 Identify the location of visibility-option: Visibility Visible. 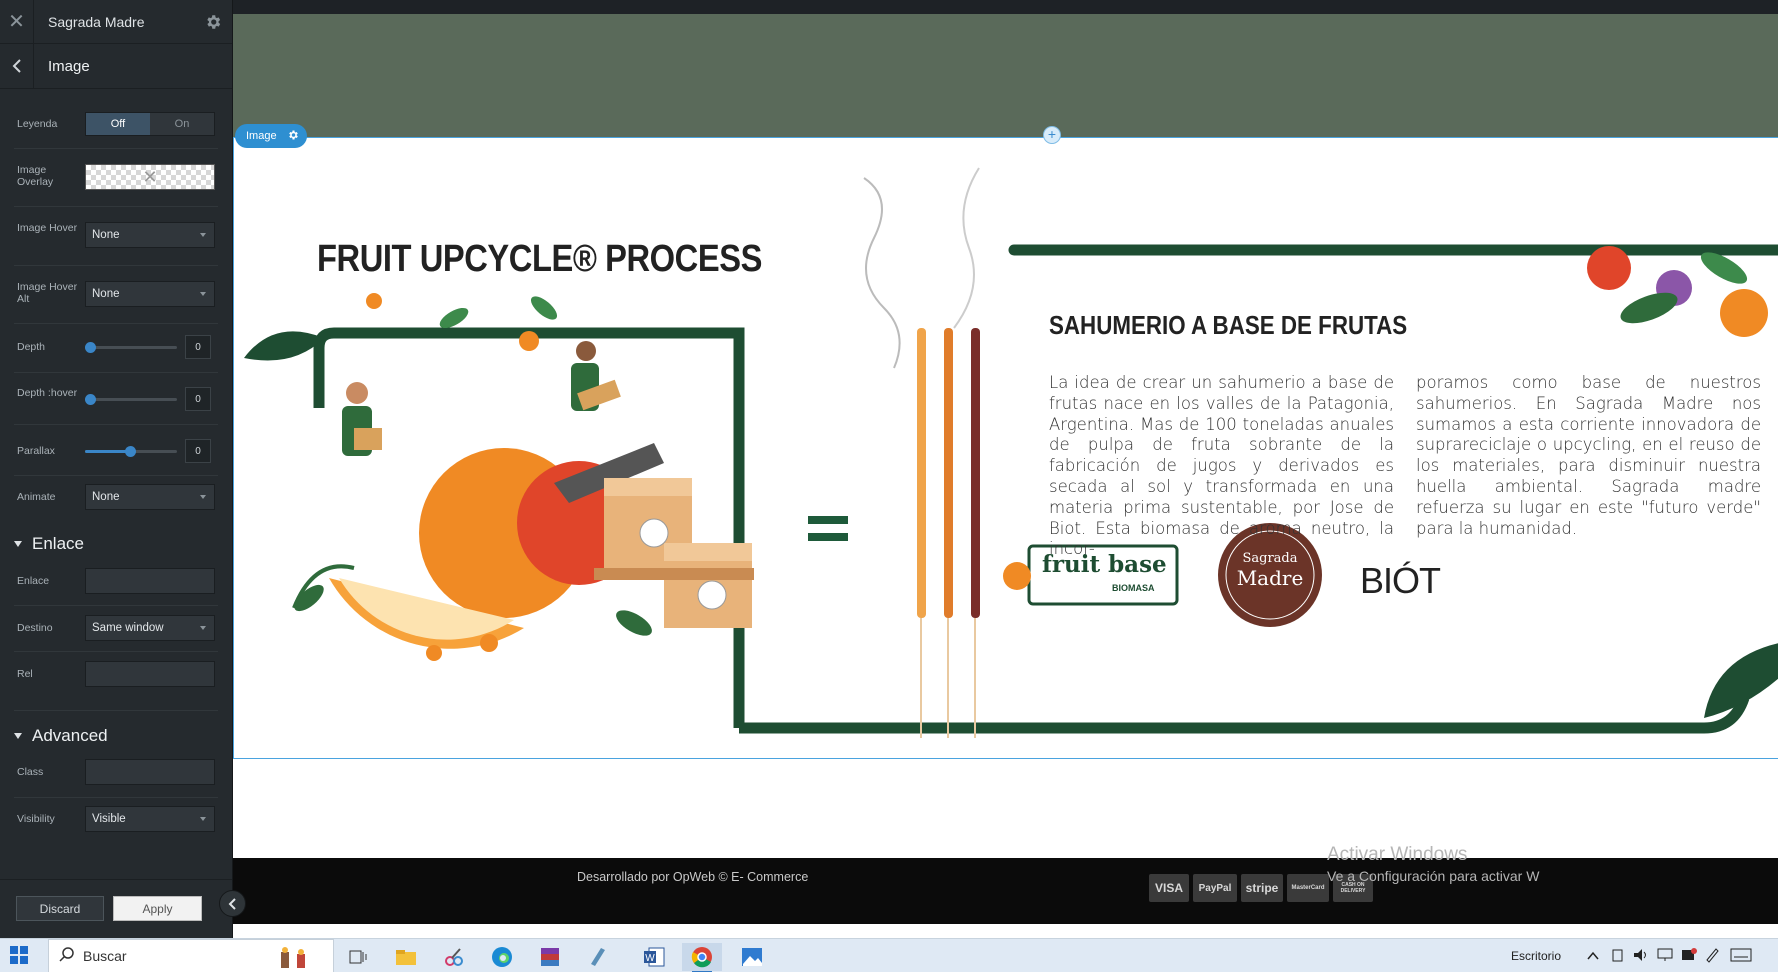
(116, 819).